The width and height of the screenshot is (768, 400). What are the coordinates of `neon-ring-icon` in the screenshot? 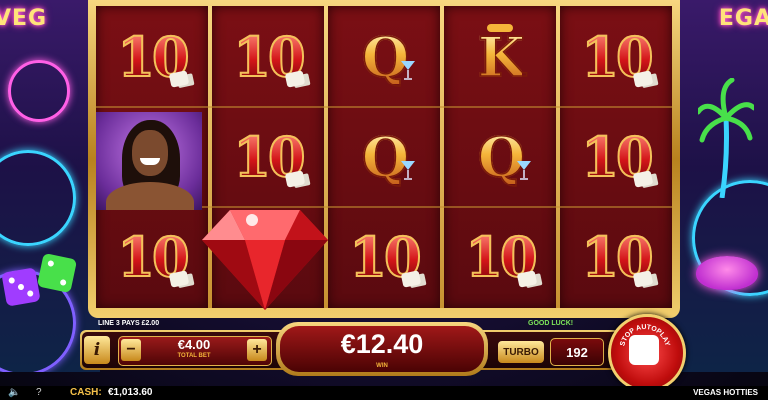 It's located at (38, 198).